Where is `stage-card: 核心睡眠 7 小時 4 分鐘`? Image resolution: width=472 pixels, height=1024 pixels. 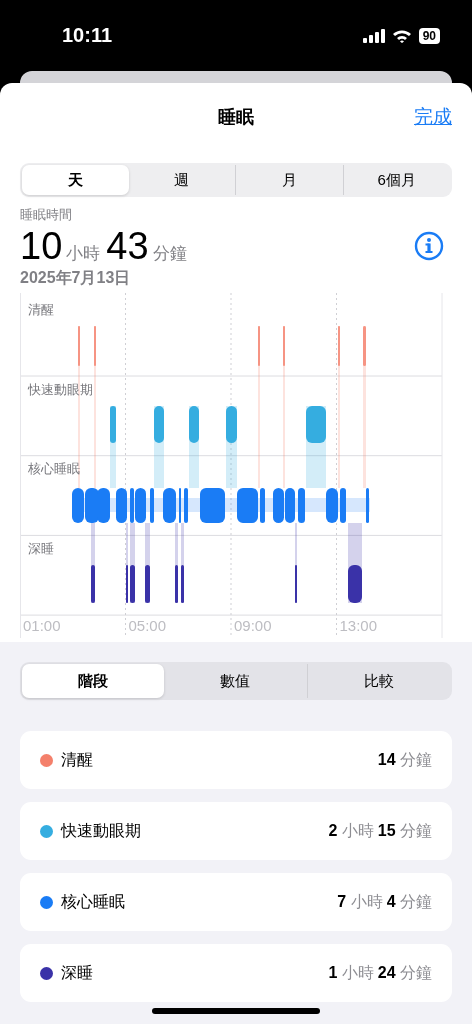
stage-card: 核心睡眠 7 小時 4 分鐘 is located at coordinates (236, 902).